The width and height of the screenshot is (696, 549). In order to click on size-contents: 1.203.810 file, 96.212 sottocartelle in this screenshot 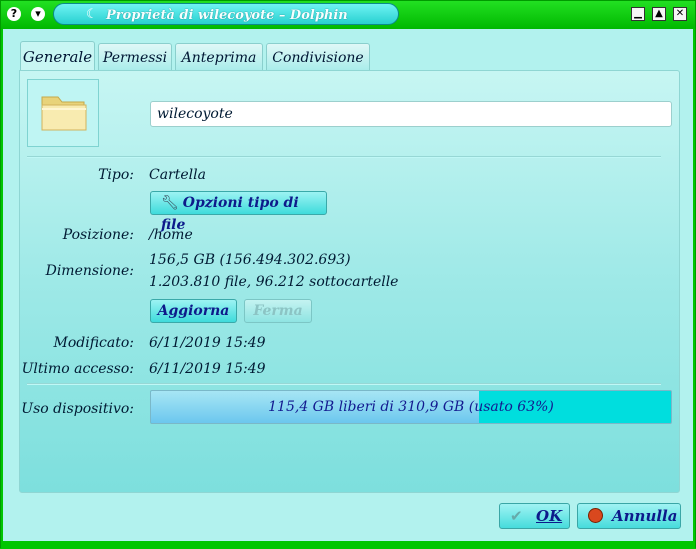, I will do `click(274, 282)`.